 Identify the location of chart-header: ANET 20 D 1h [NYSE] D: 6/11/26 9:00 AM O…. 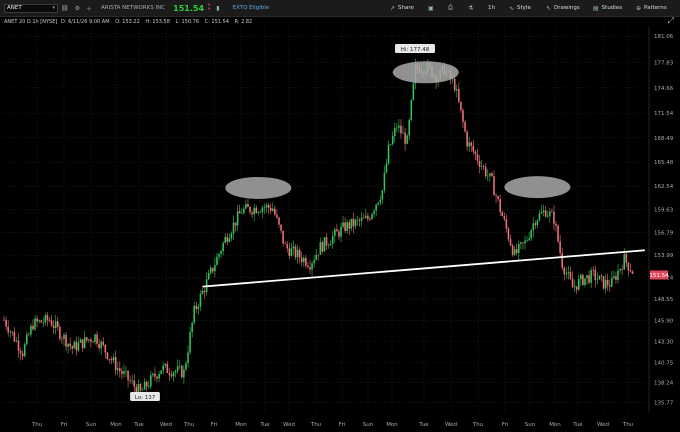
(340, 21).